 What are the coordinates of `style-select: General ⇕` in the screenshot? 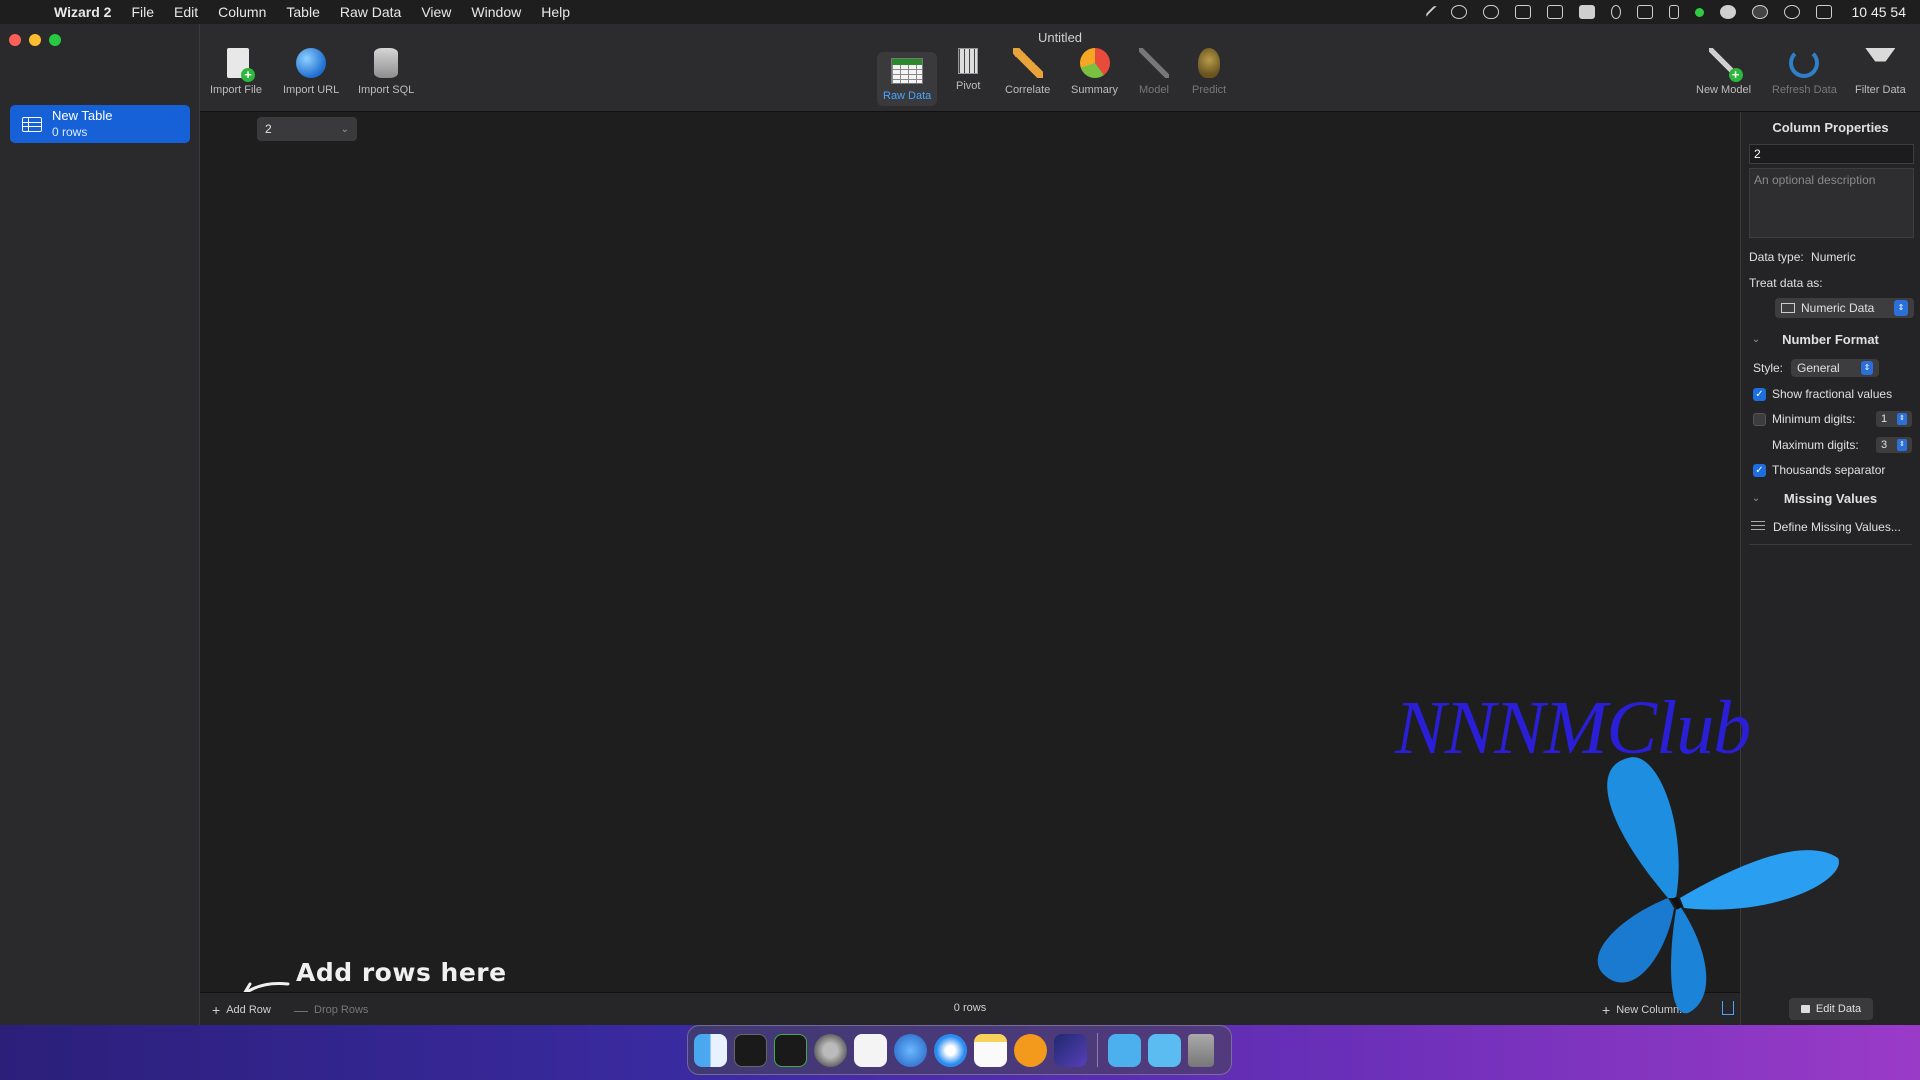 It's located at (1835, 368).